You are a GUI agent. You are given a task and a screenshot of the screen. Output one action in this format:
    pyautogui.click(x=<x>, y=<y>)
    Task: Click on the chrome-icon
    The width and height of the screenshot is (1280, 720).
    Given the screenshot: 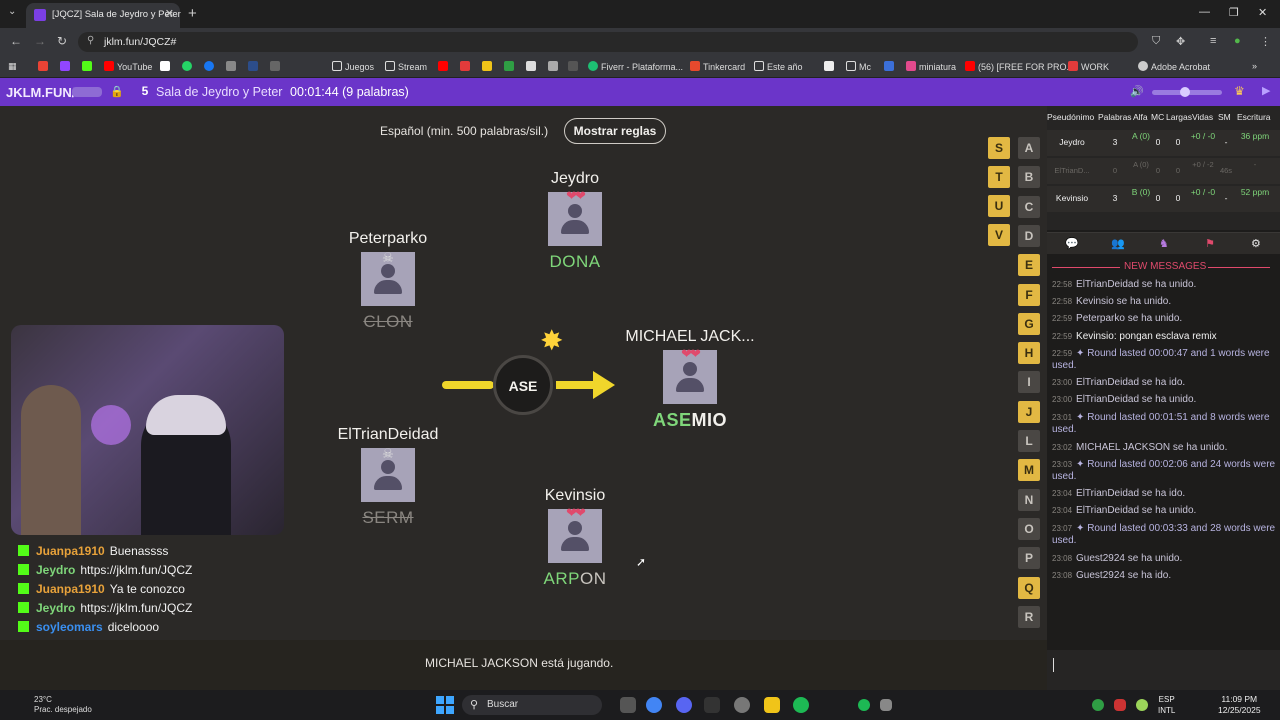 What is the action you would take?
    pyautogui.click(x=654, y=705)
    